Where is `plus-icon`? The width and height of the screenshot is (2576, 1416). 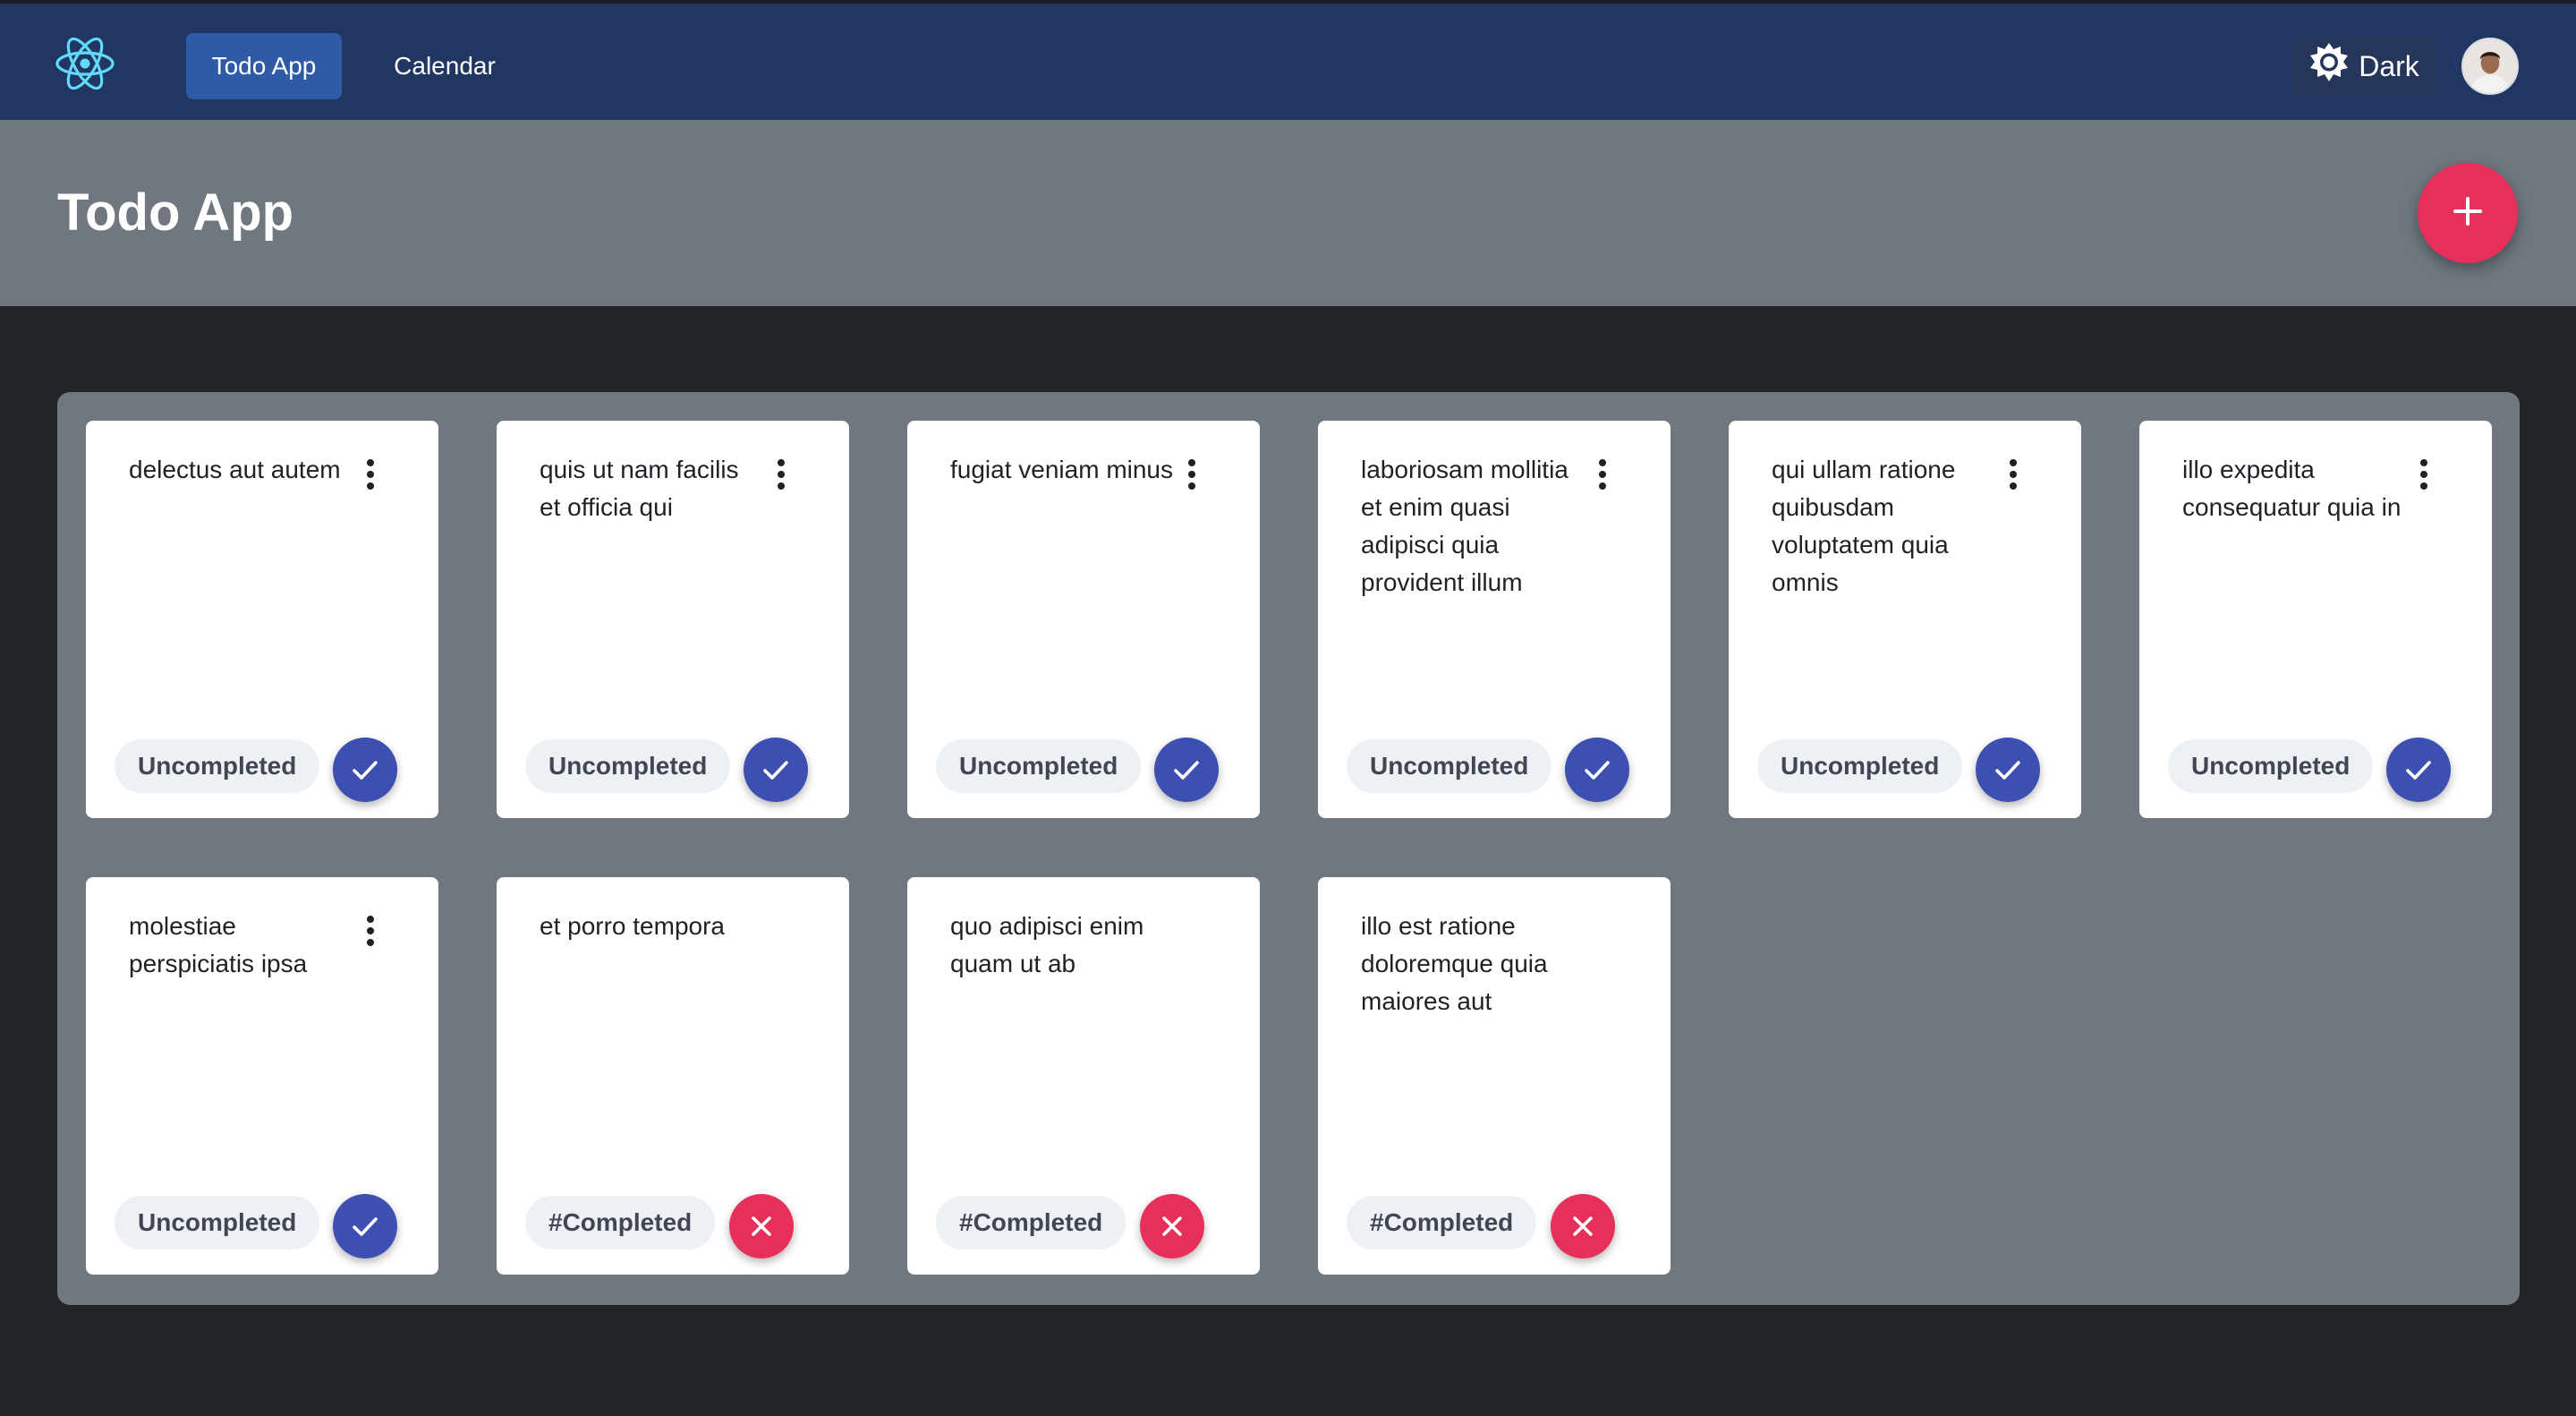
plus-icon is located at coordinates (2467, 213).